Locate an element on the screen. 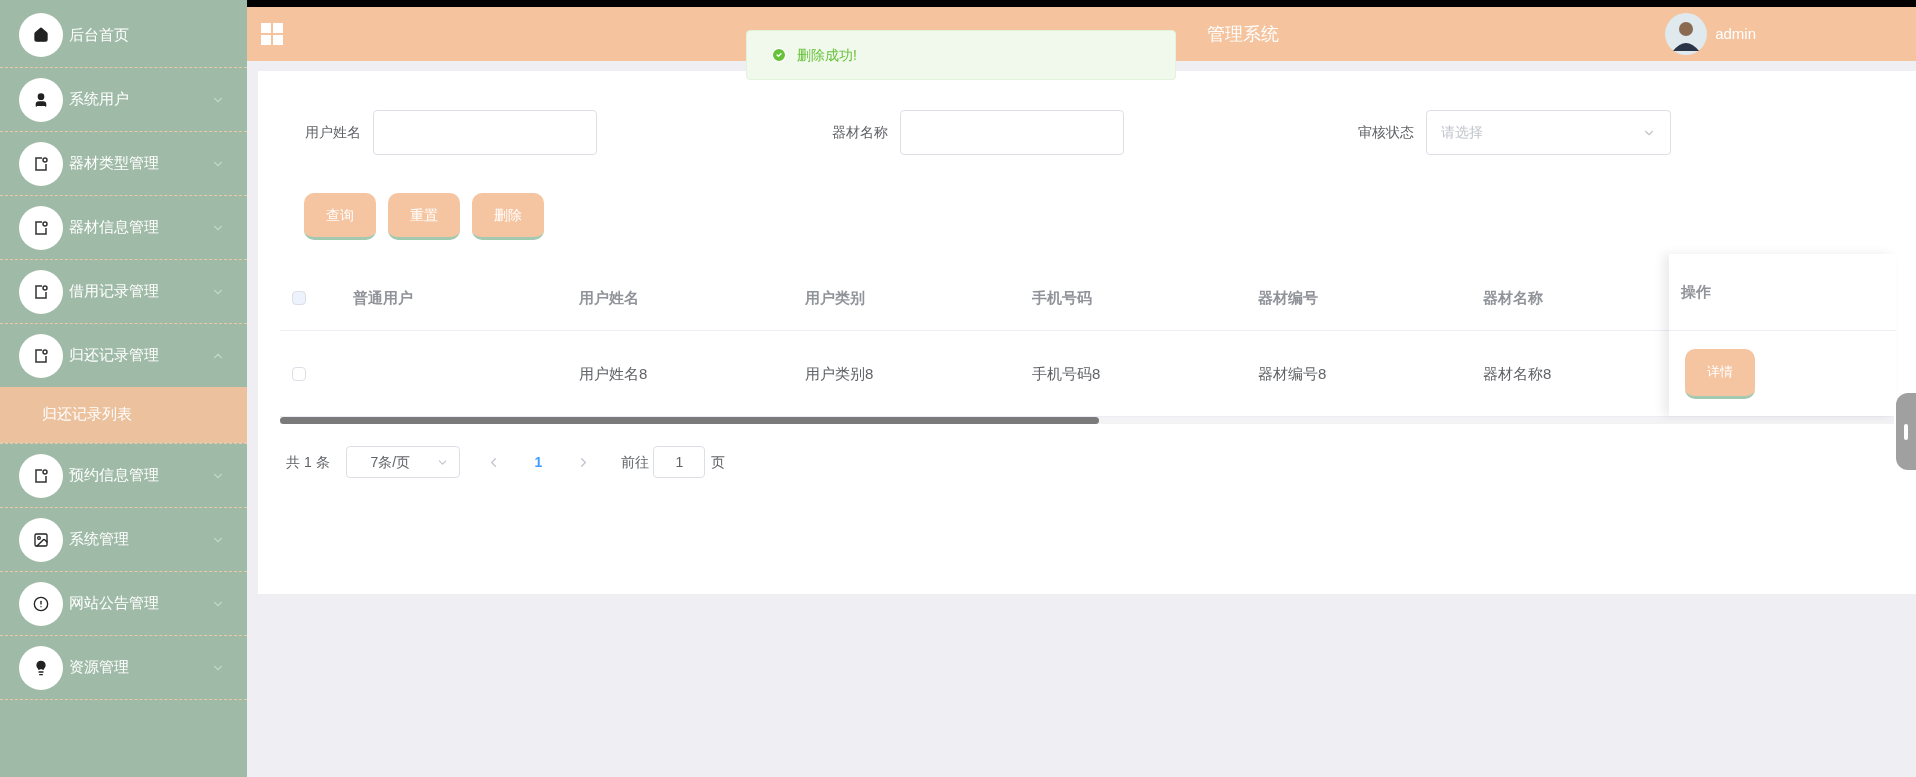 Image resolution: width=1916 pixels, height=777 pixels. menu-label: 器材信息管理 is located at coordinates (114, 227).